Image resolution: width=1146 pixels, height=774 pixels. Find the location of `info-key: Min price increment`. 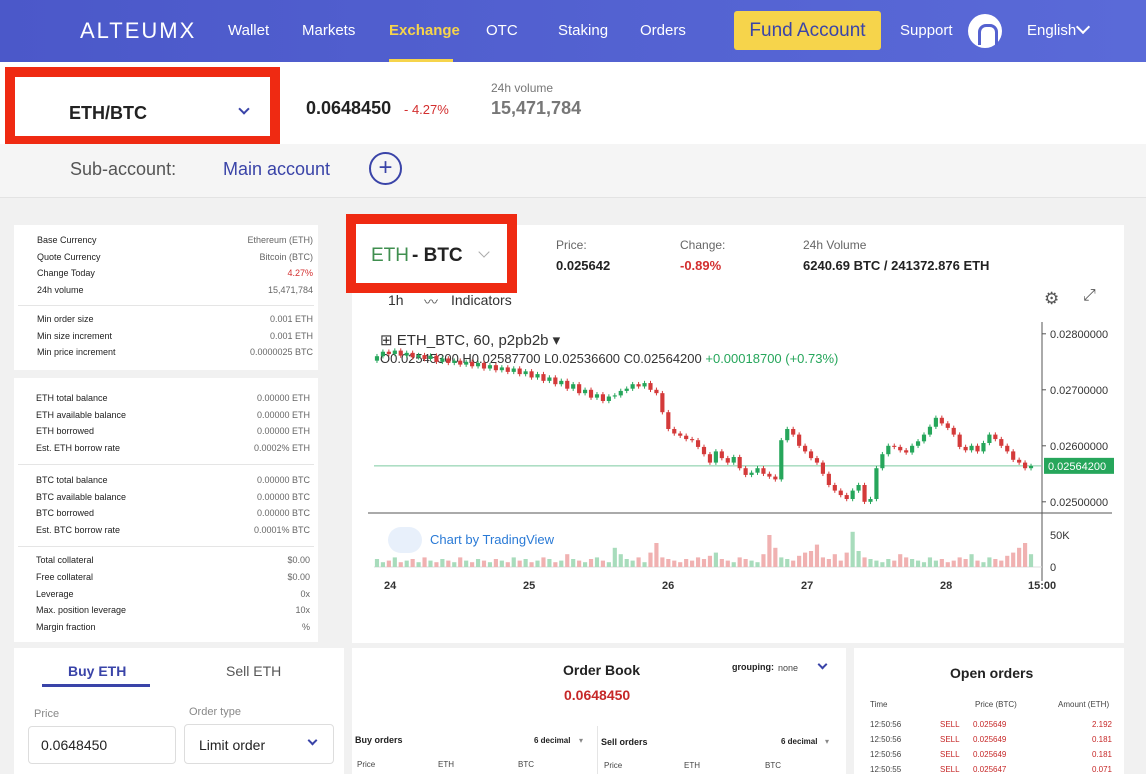

info-key: Min price increment is located at coordinates (76, 352).